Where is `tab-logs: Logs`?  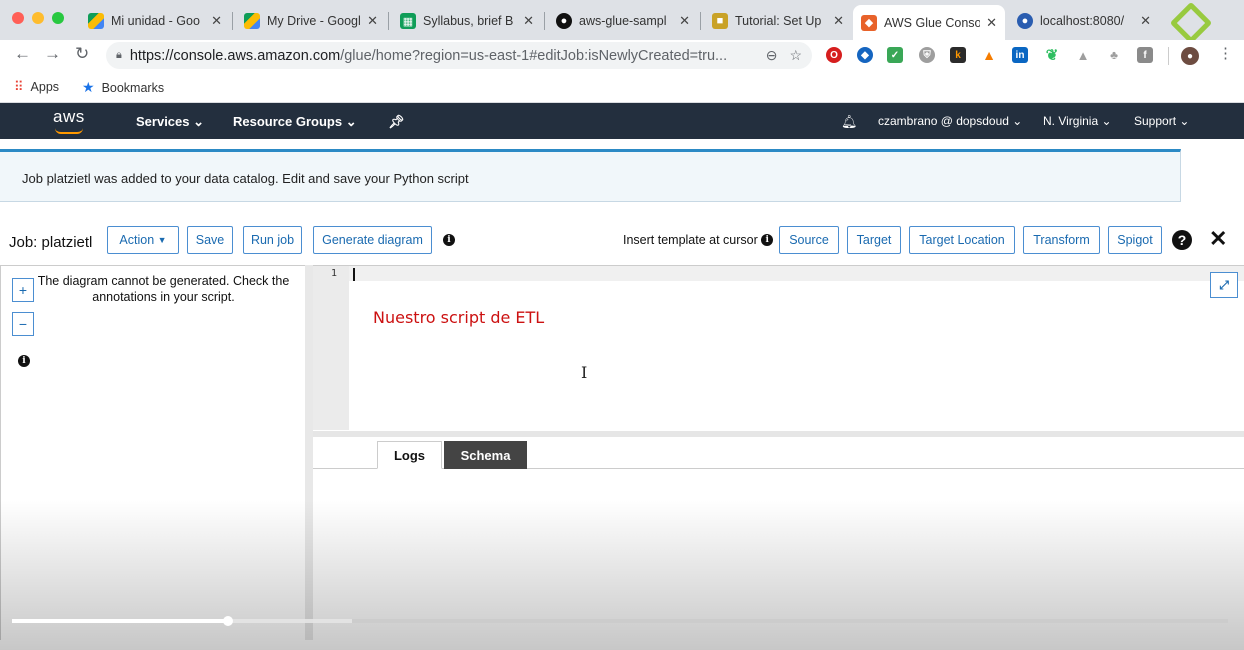
tab-logs: Logs is located at coordinates (409, 455).